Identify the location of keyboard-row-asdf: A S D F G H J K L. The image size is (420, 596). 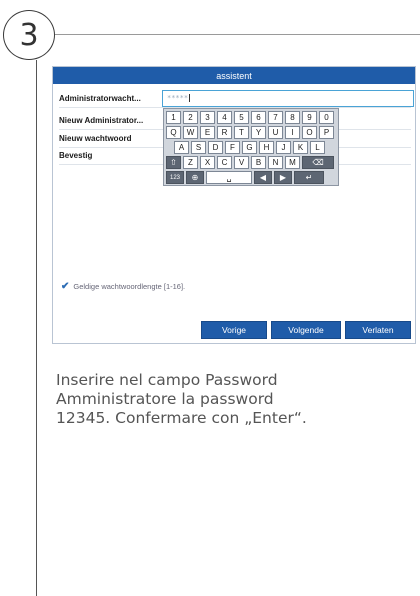
(251, 148).